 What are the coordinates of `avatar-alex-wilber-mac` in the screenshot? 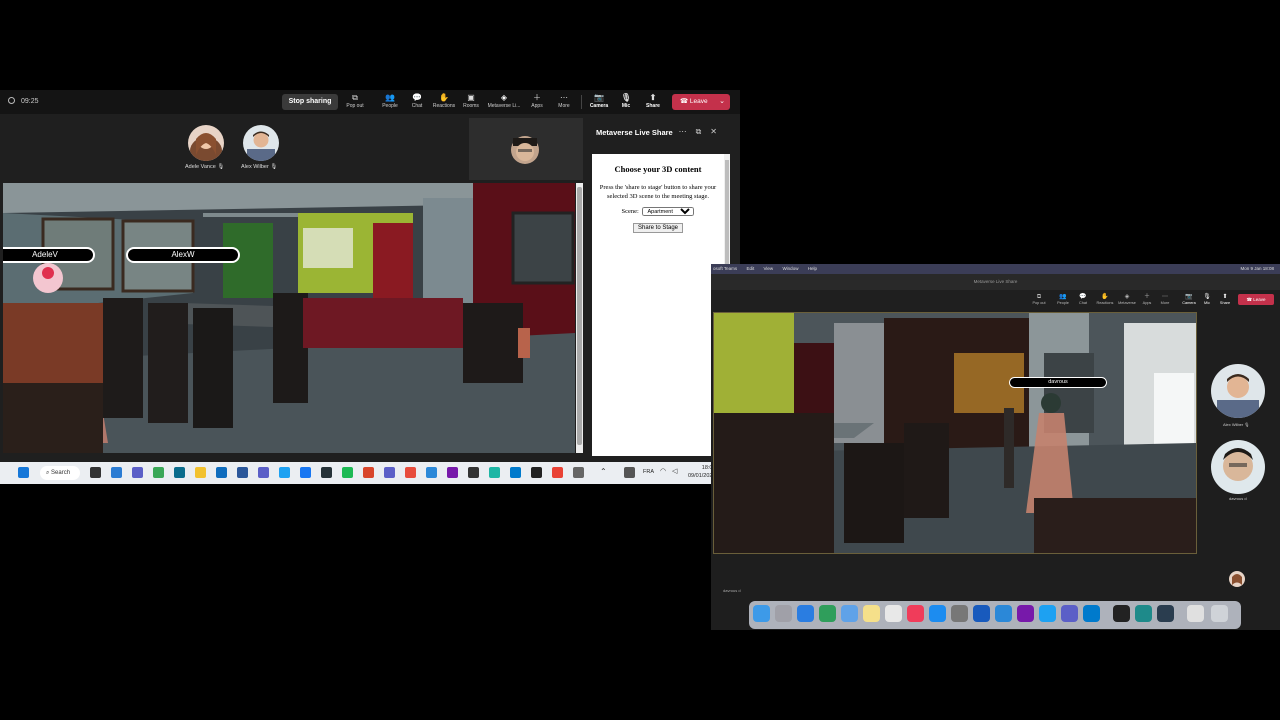 It's located at (1238, 391).